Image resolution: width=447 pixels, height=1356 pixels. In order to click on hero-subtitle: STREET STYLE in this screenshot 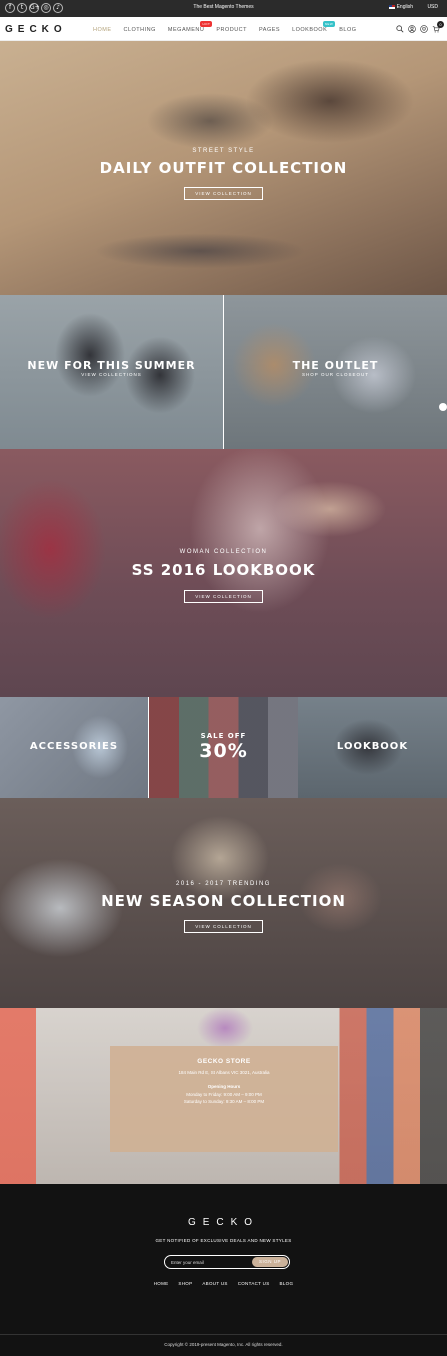, I will do `click(223, 151)`.